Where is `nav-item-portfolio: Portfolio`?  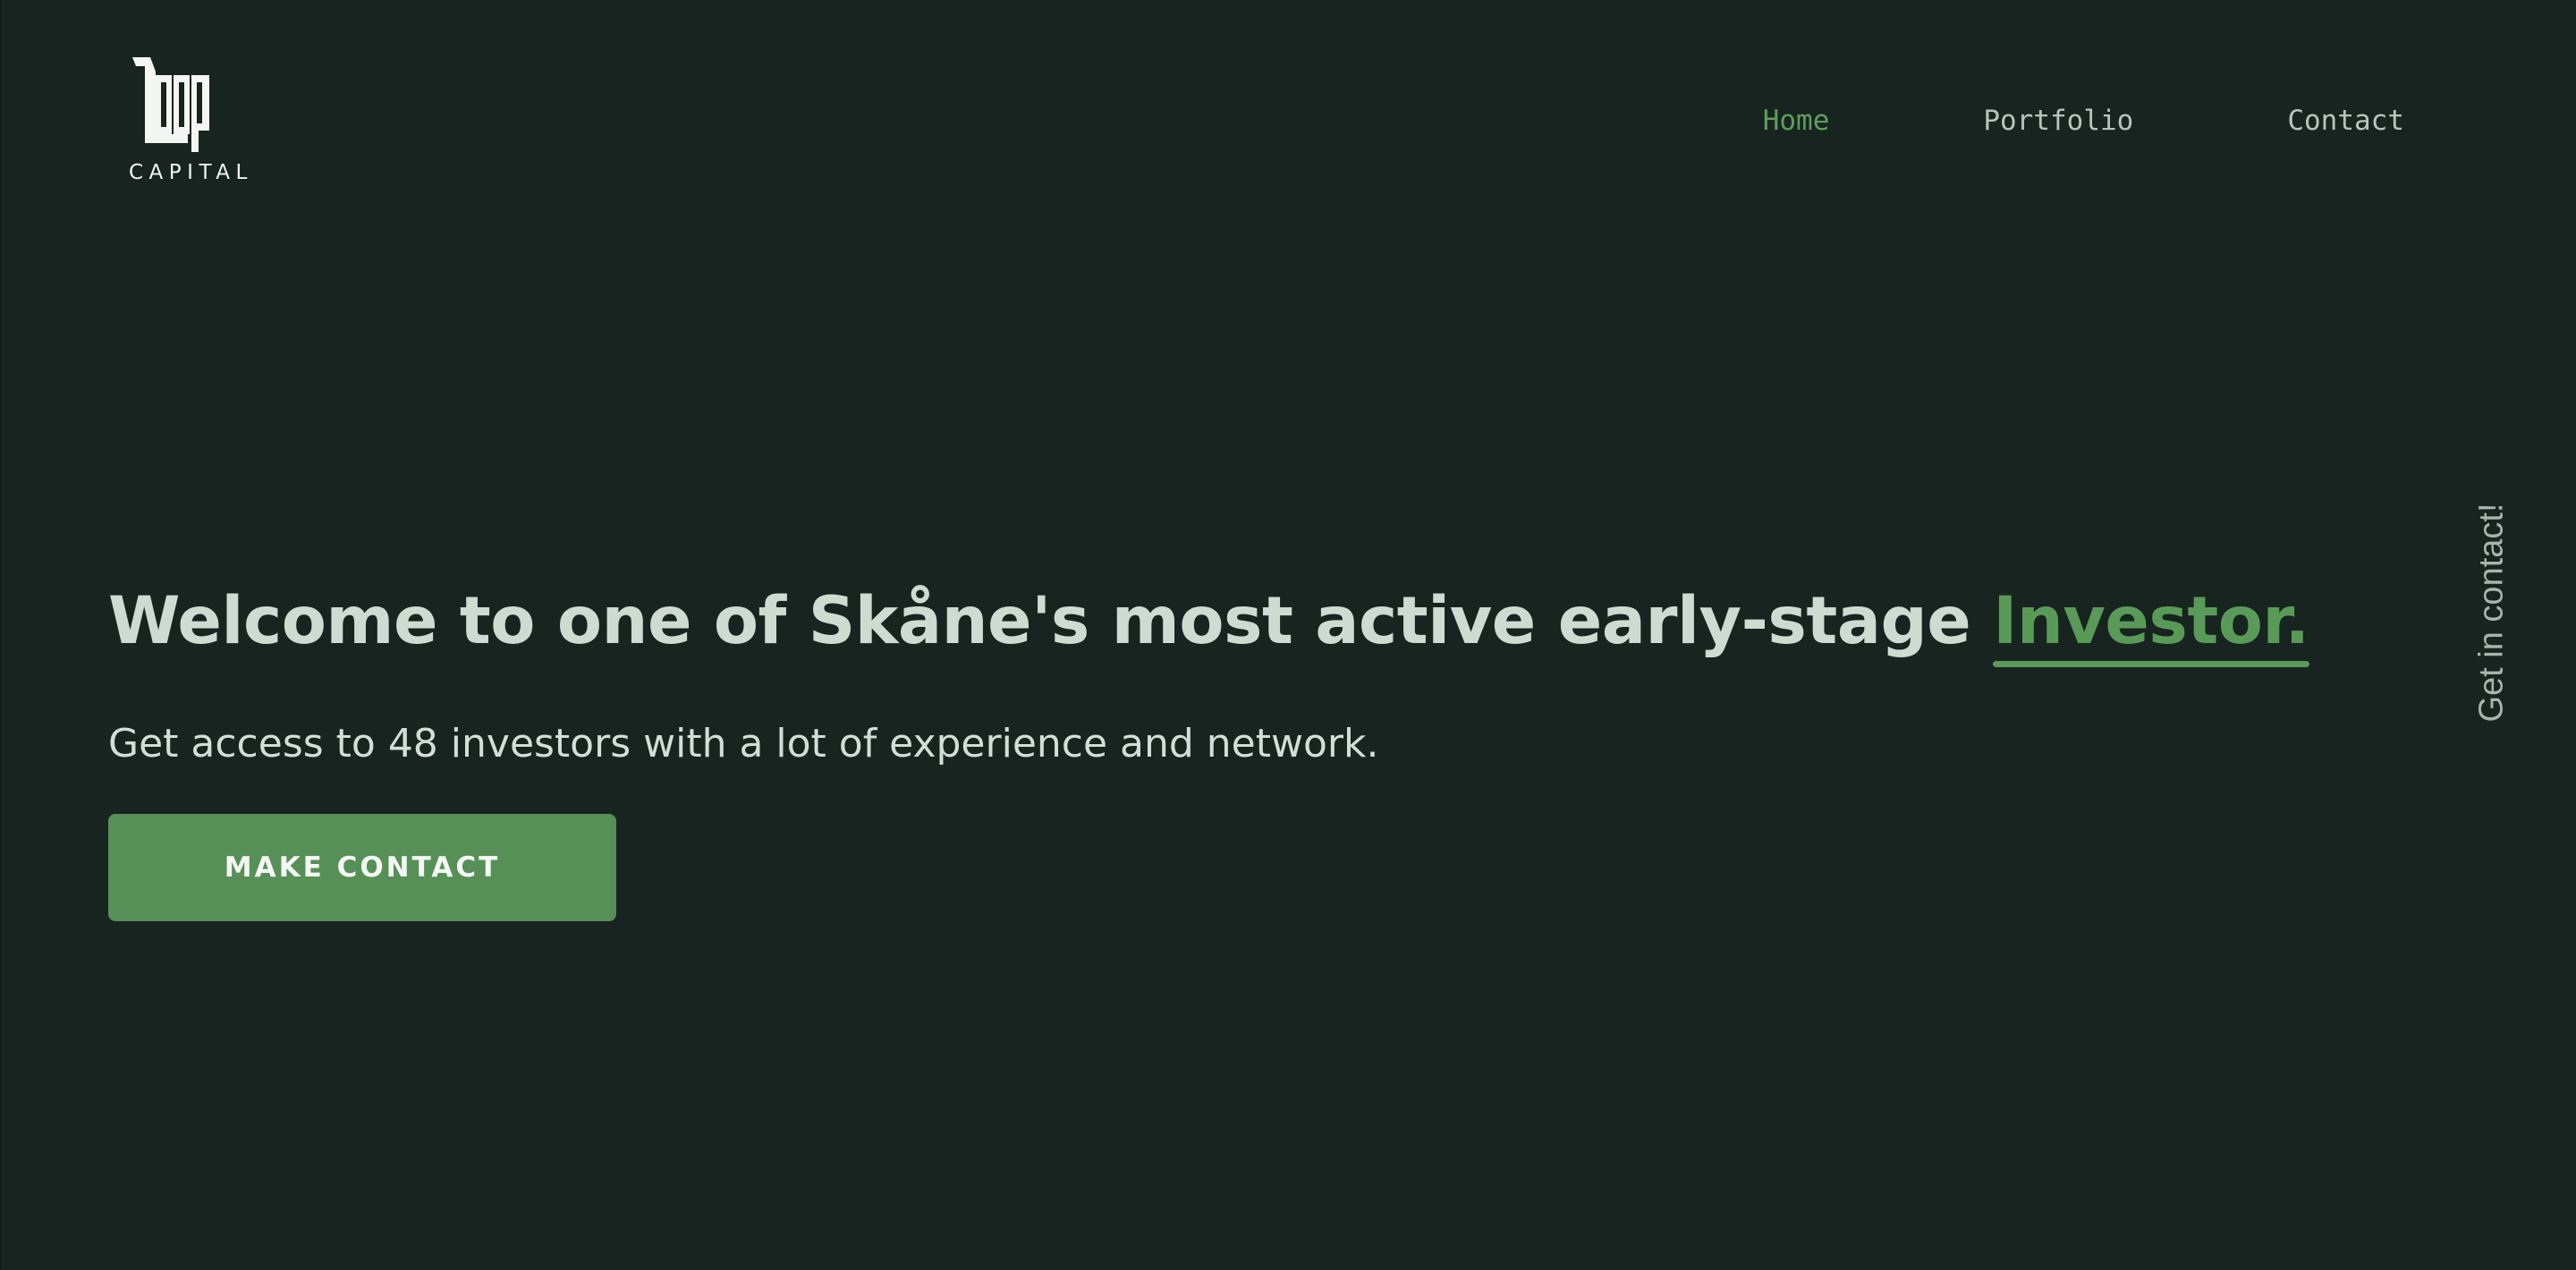 nav-item-portfolio: Portfolio is located at coordinates (2058, 121).